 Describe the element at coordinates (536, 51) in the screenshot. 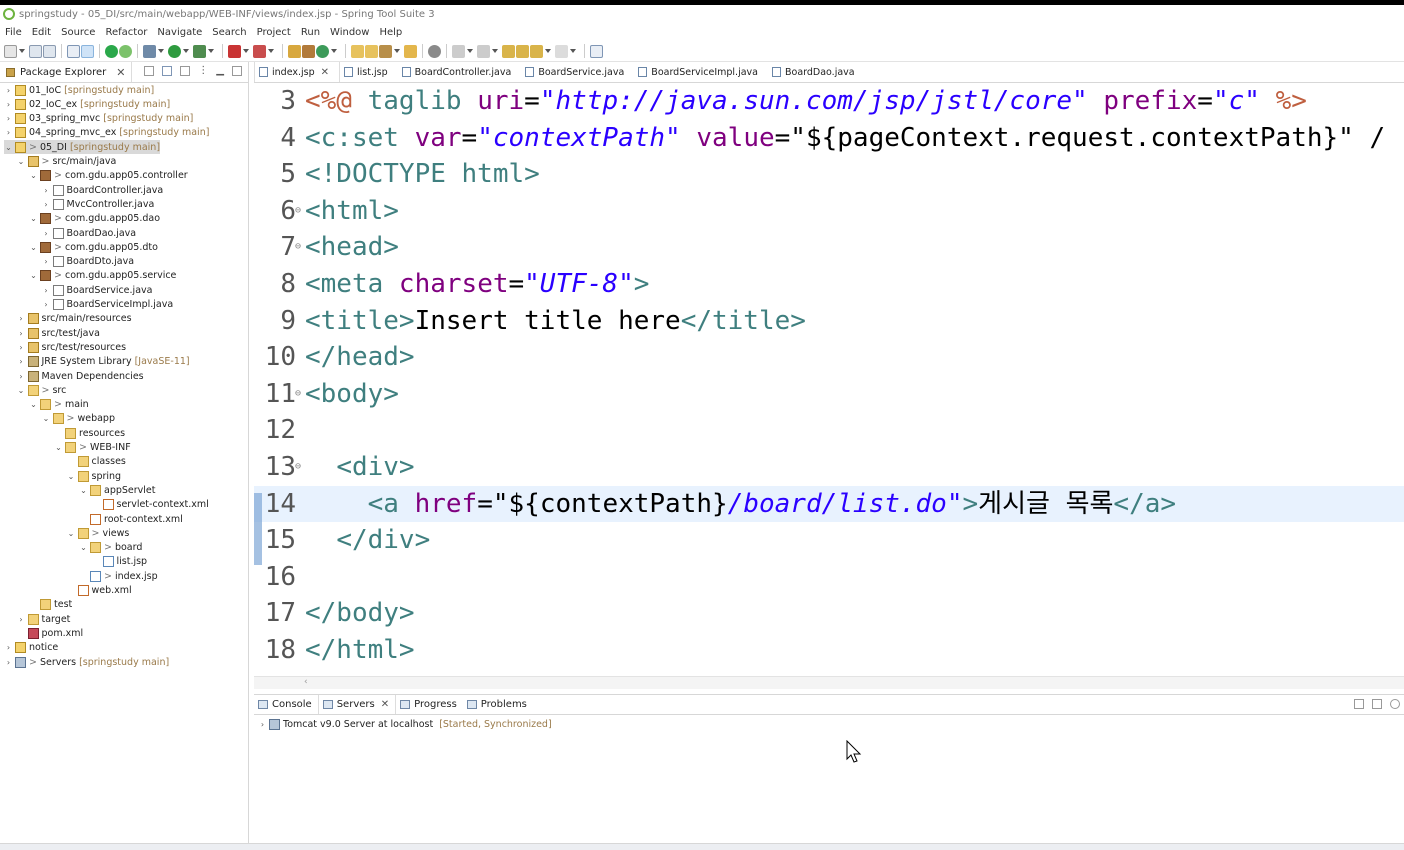

I see `back-icon` at that location.